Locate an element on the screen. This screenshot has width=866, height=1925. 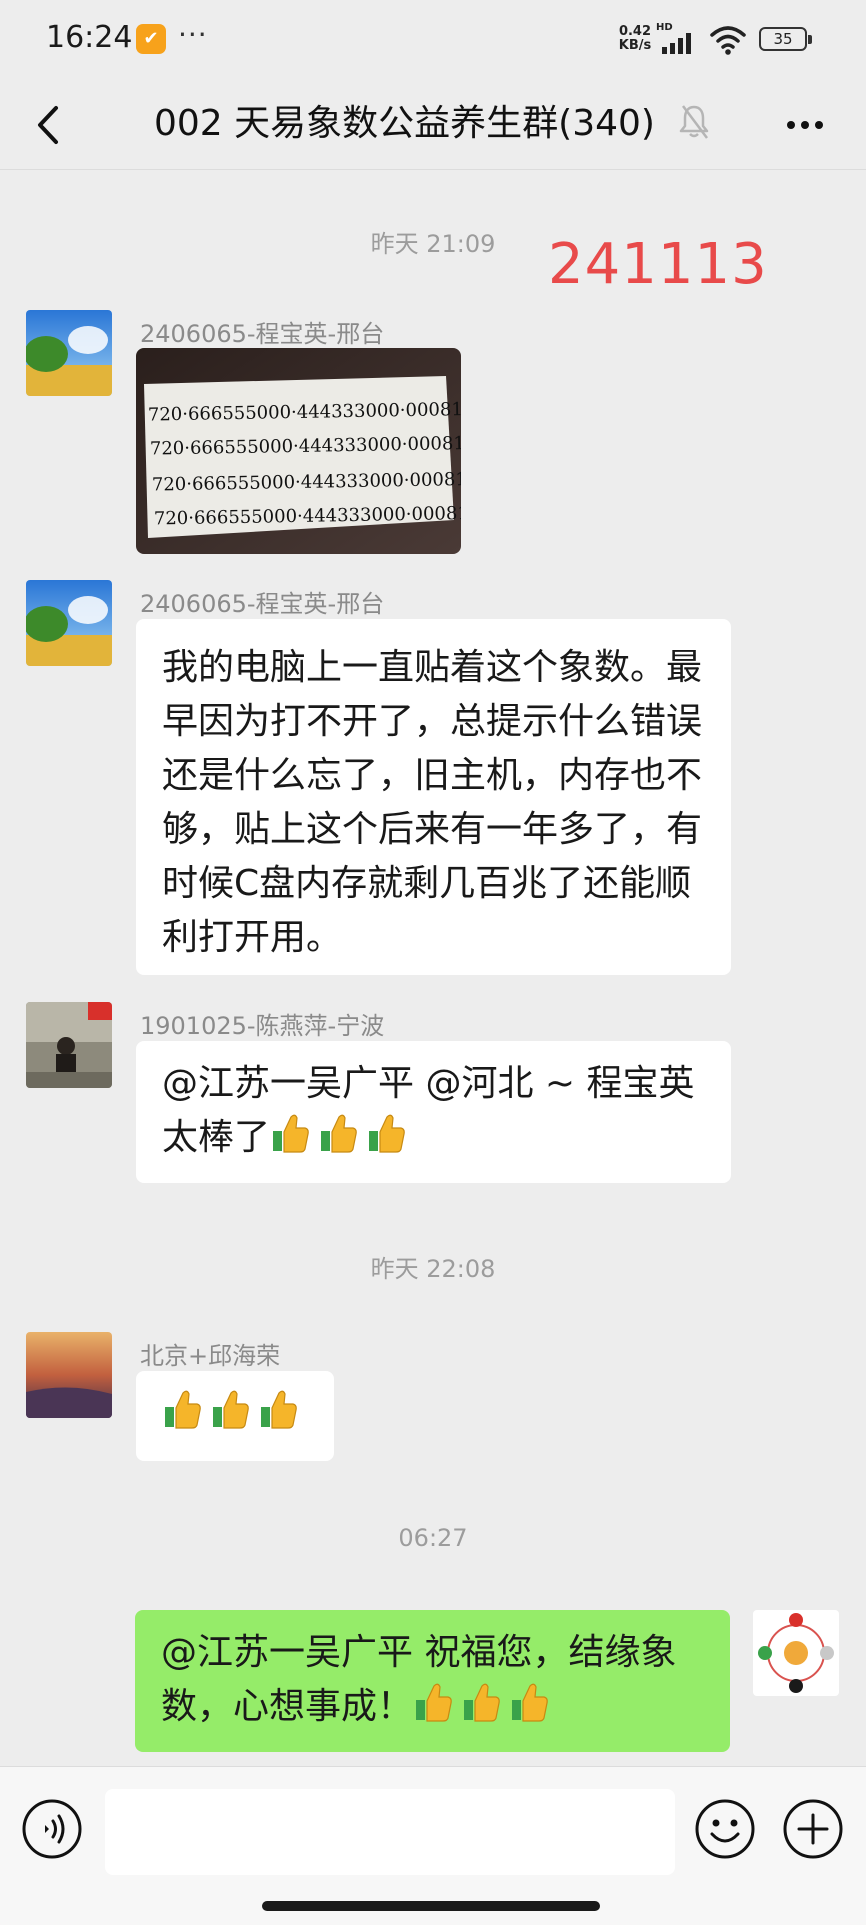
chat-header: 002 天易象数公益养生群(340) is located at coordinates (433, 125).